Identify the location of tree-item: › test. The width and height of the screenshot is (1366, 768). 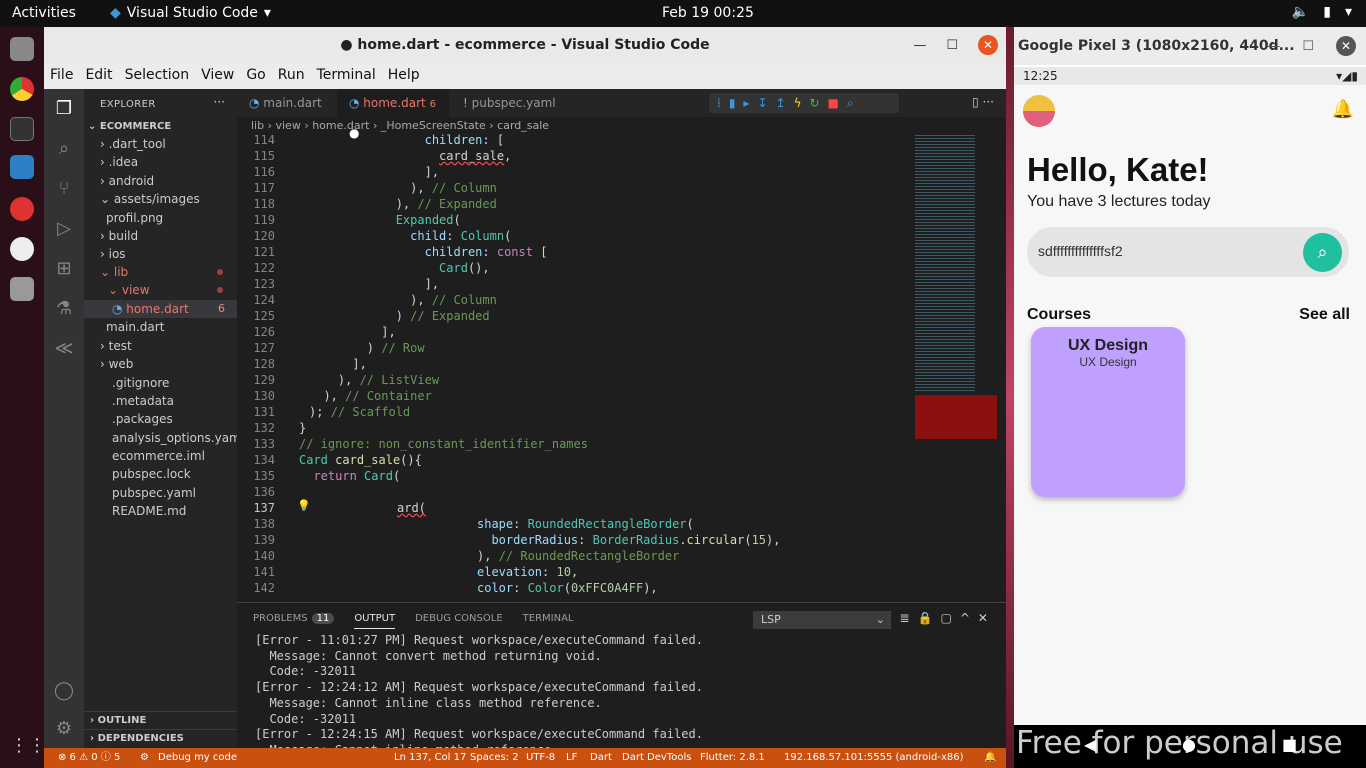
(160, 346).